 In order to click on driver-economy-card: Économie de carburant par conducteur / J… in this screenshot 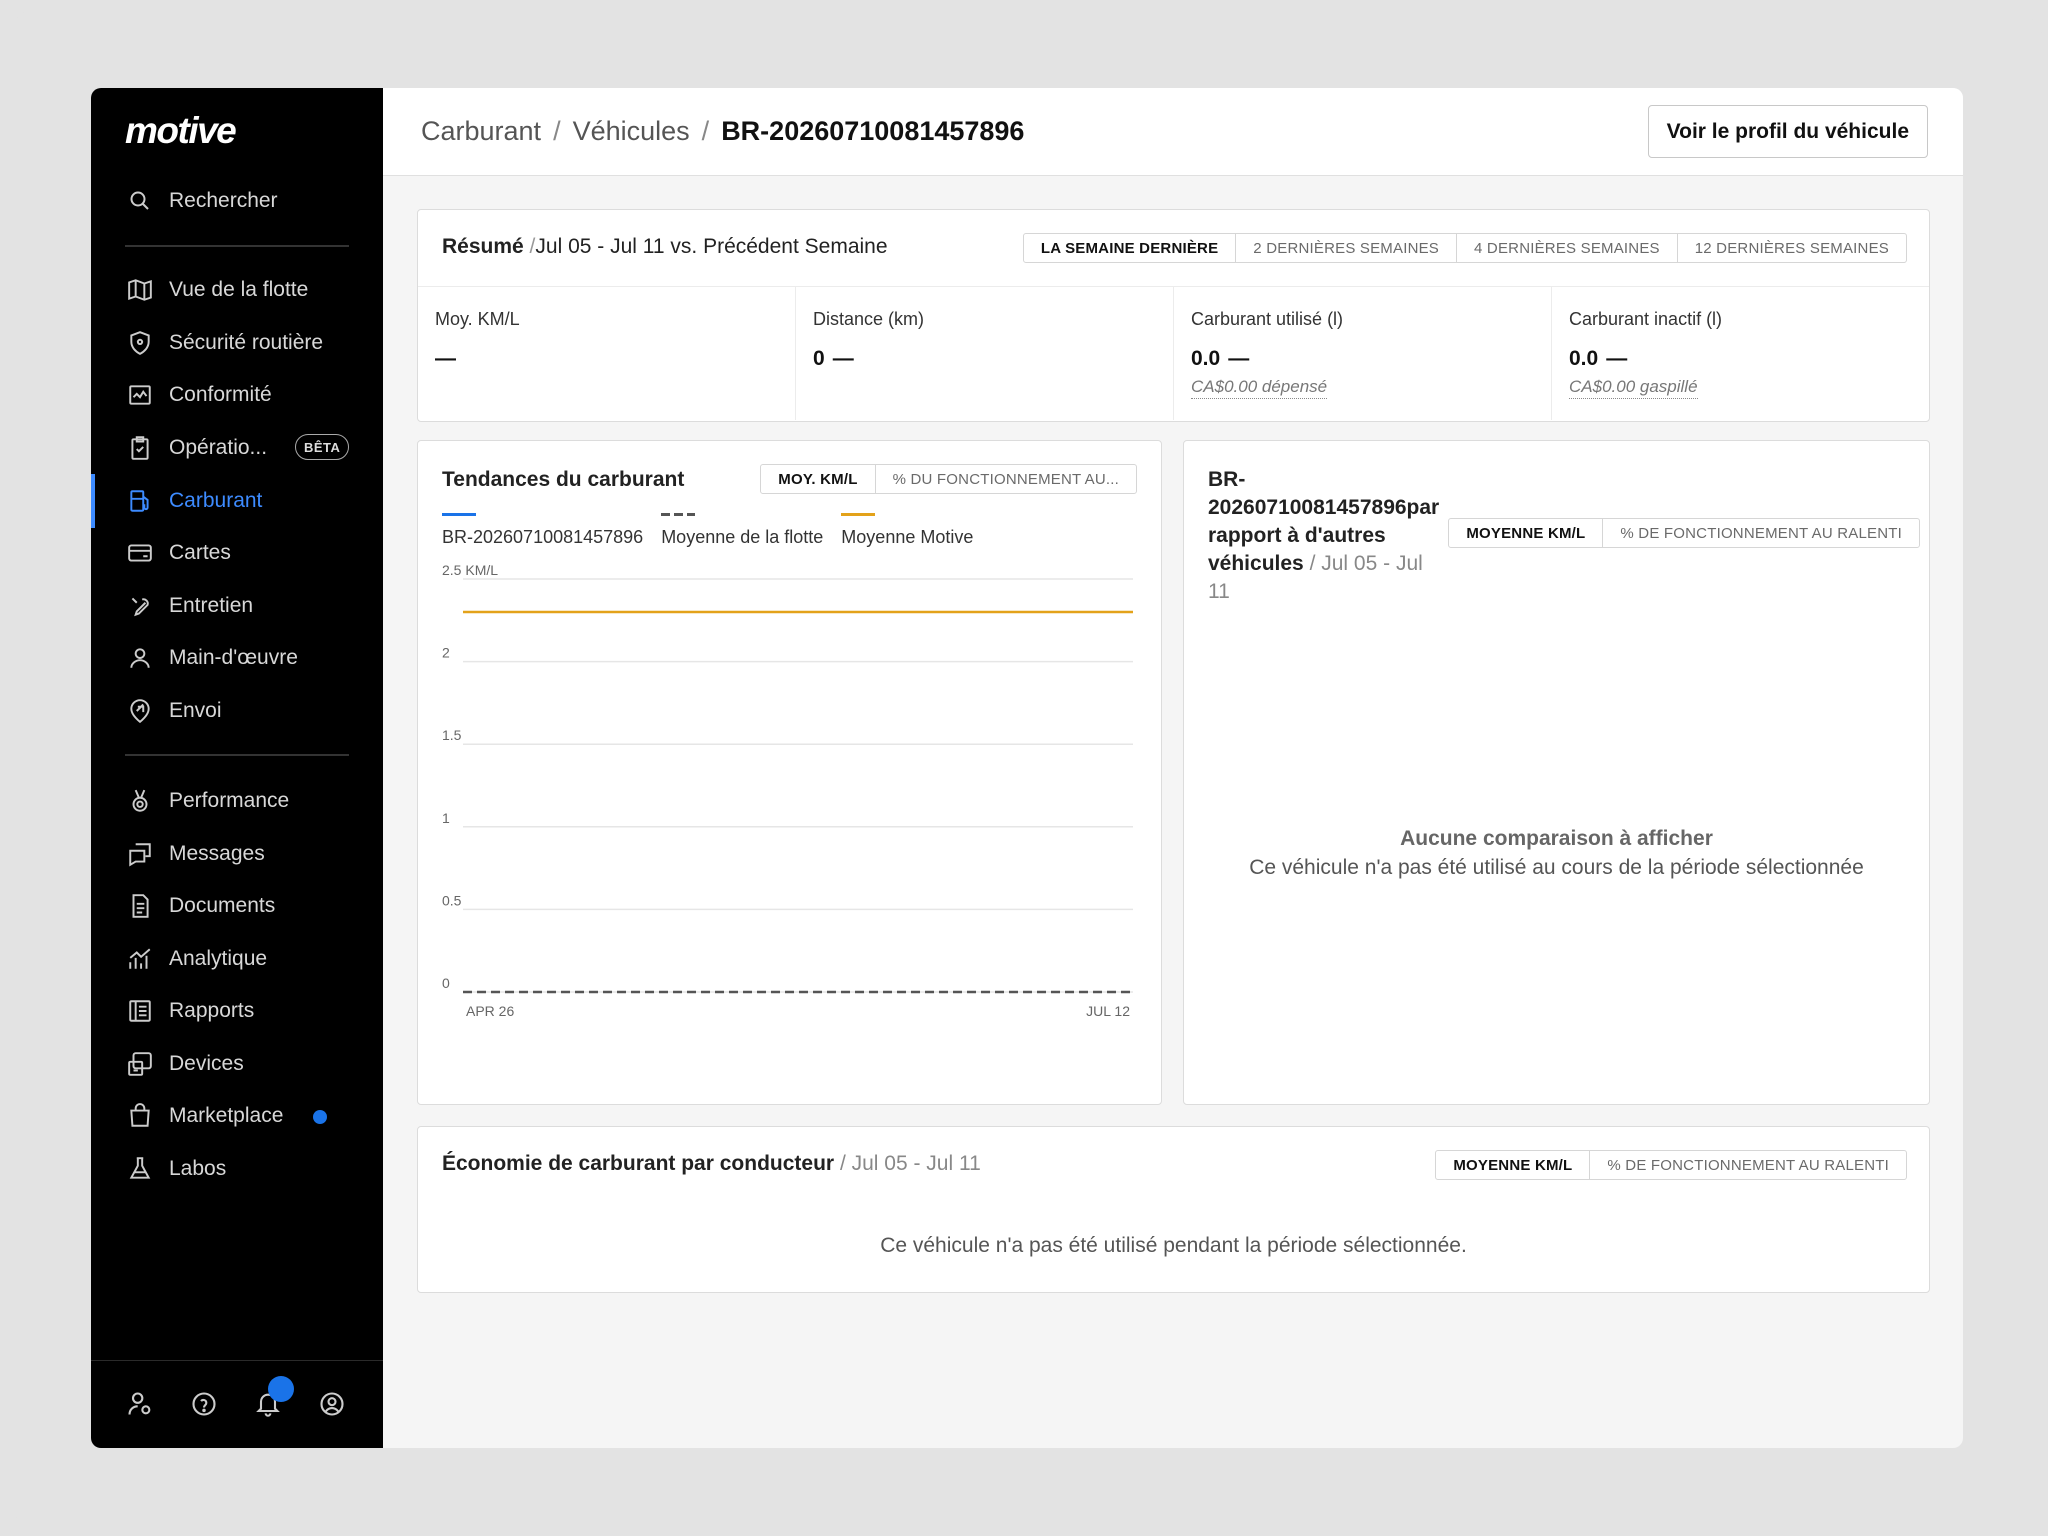, I will do `click(1173, 1209)`.